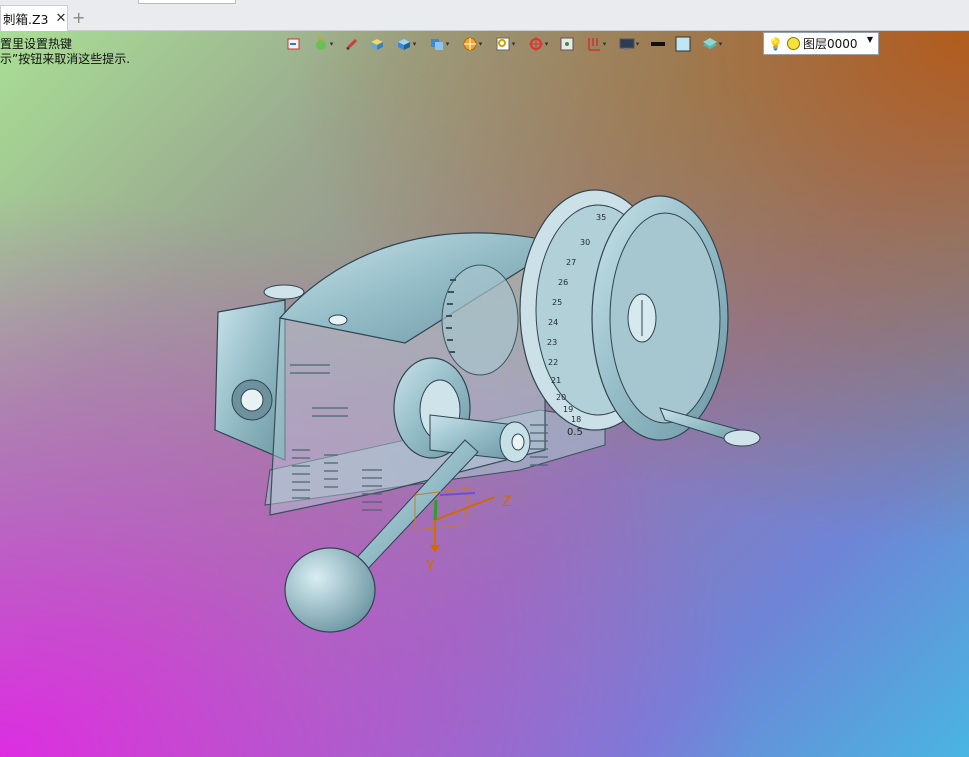 This screenshot has width=969, height=757. Describe the element at coordinates (405, 374) in the screenshot. I see `gear-housing` at that location.